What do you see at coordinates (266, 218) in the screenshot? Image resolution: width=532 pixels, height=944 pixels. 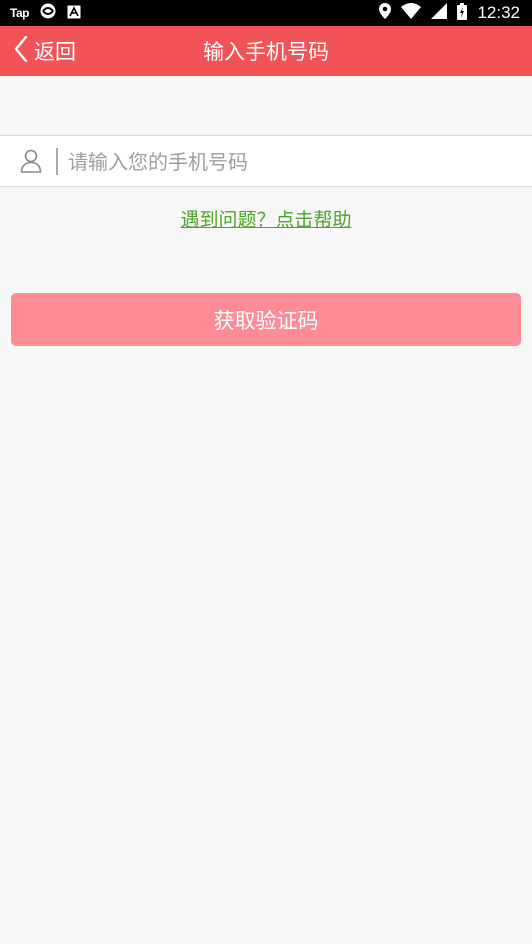 I see `help-link: 遇到问题？点击帮助` at bounding box center [266, 218].